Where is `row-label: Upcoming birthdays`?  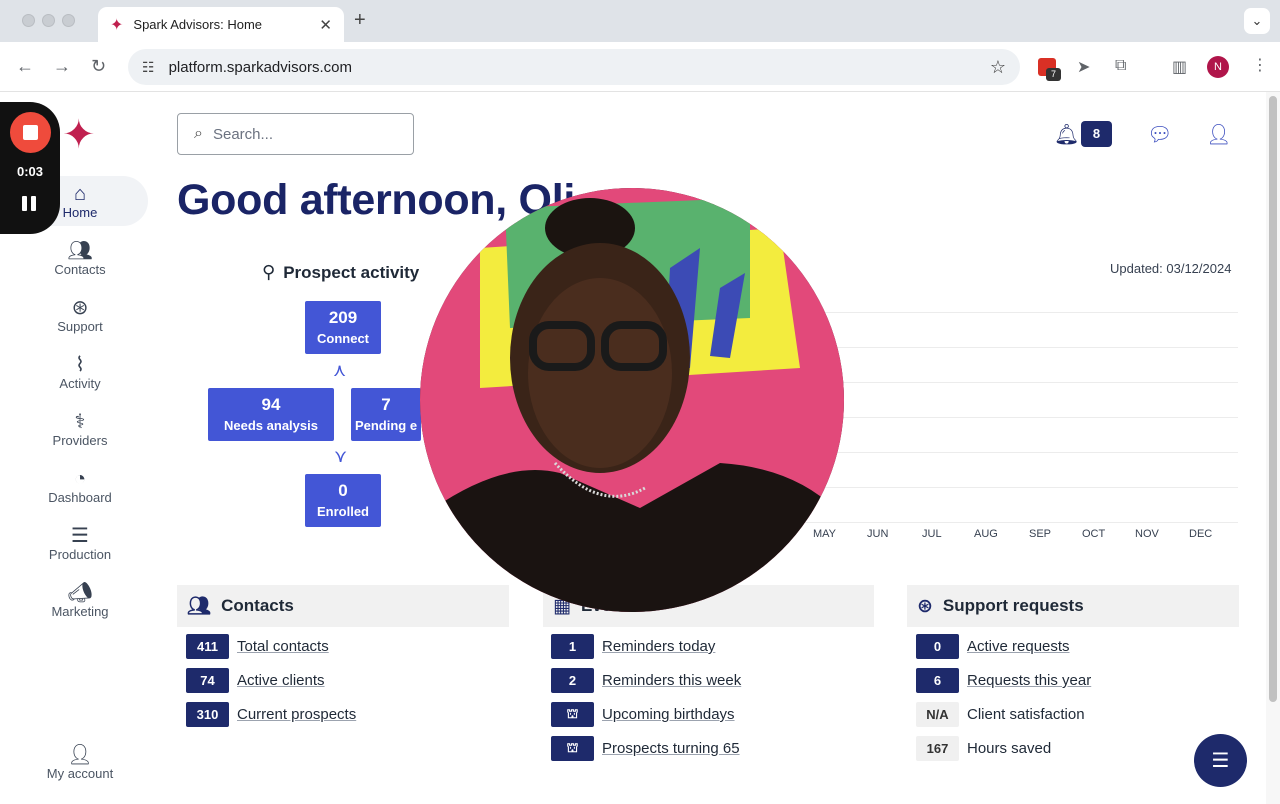 row-label: Upcoming birthdays is located at coordinates (668, 714).